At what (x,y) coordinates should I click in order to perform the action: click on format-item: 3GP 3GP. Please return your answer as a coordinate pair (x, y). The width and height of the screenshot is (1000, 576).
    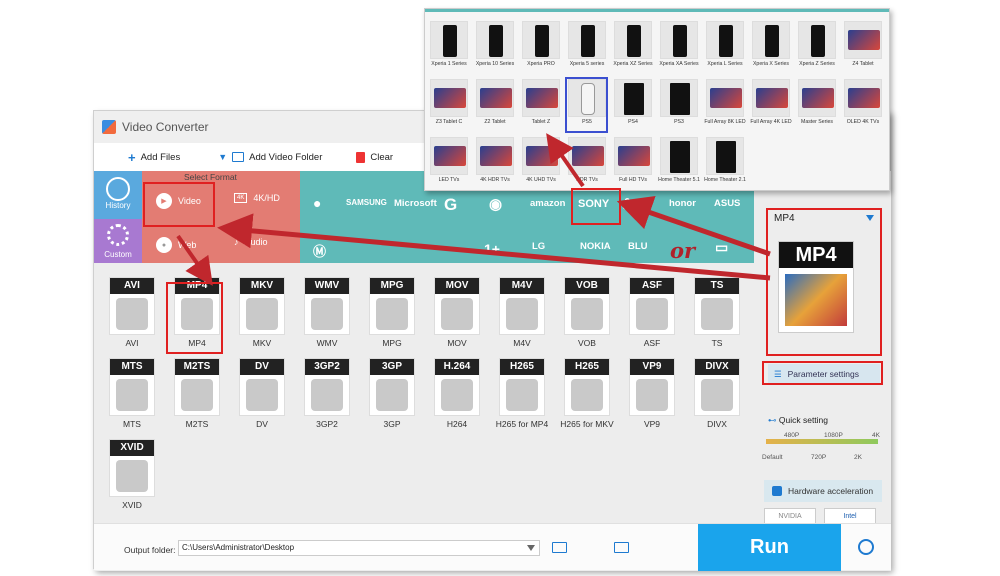
    Looking at the image, I should click on (392, 393).